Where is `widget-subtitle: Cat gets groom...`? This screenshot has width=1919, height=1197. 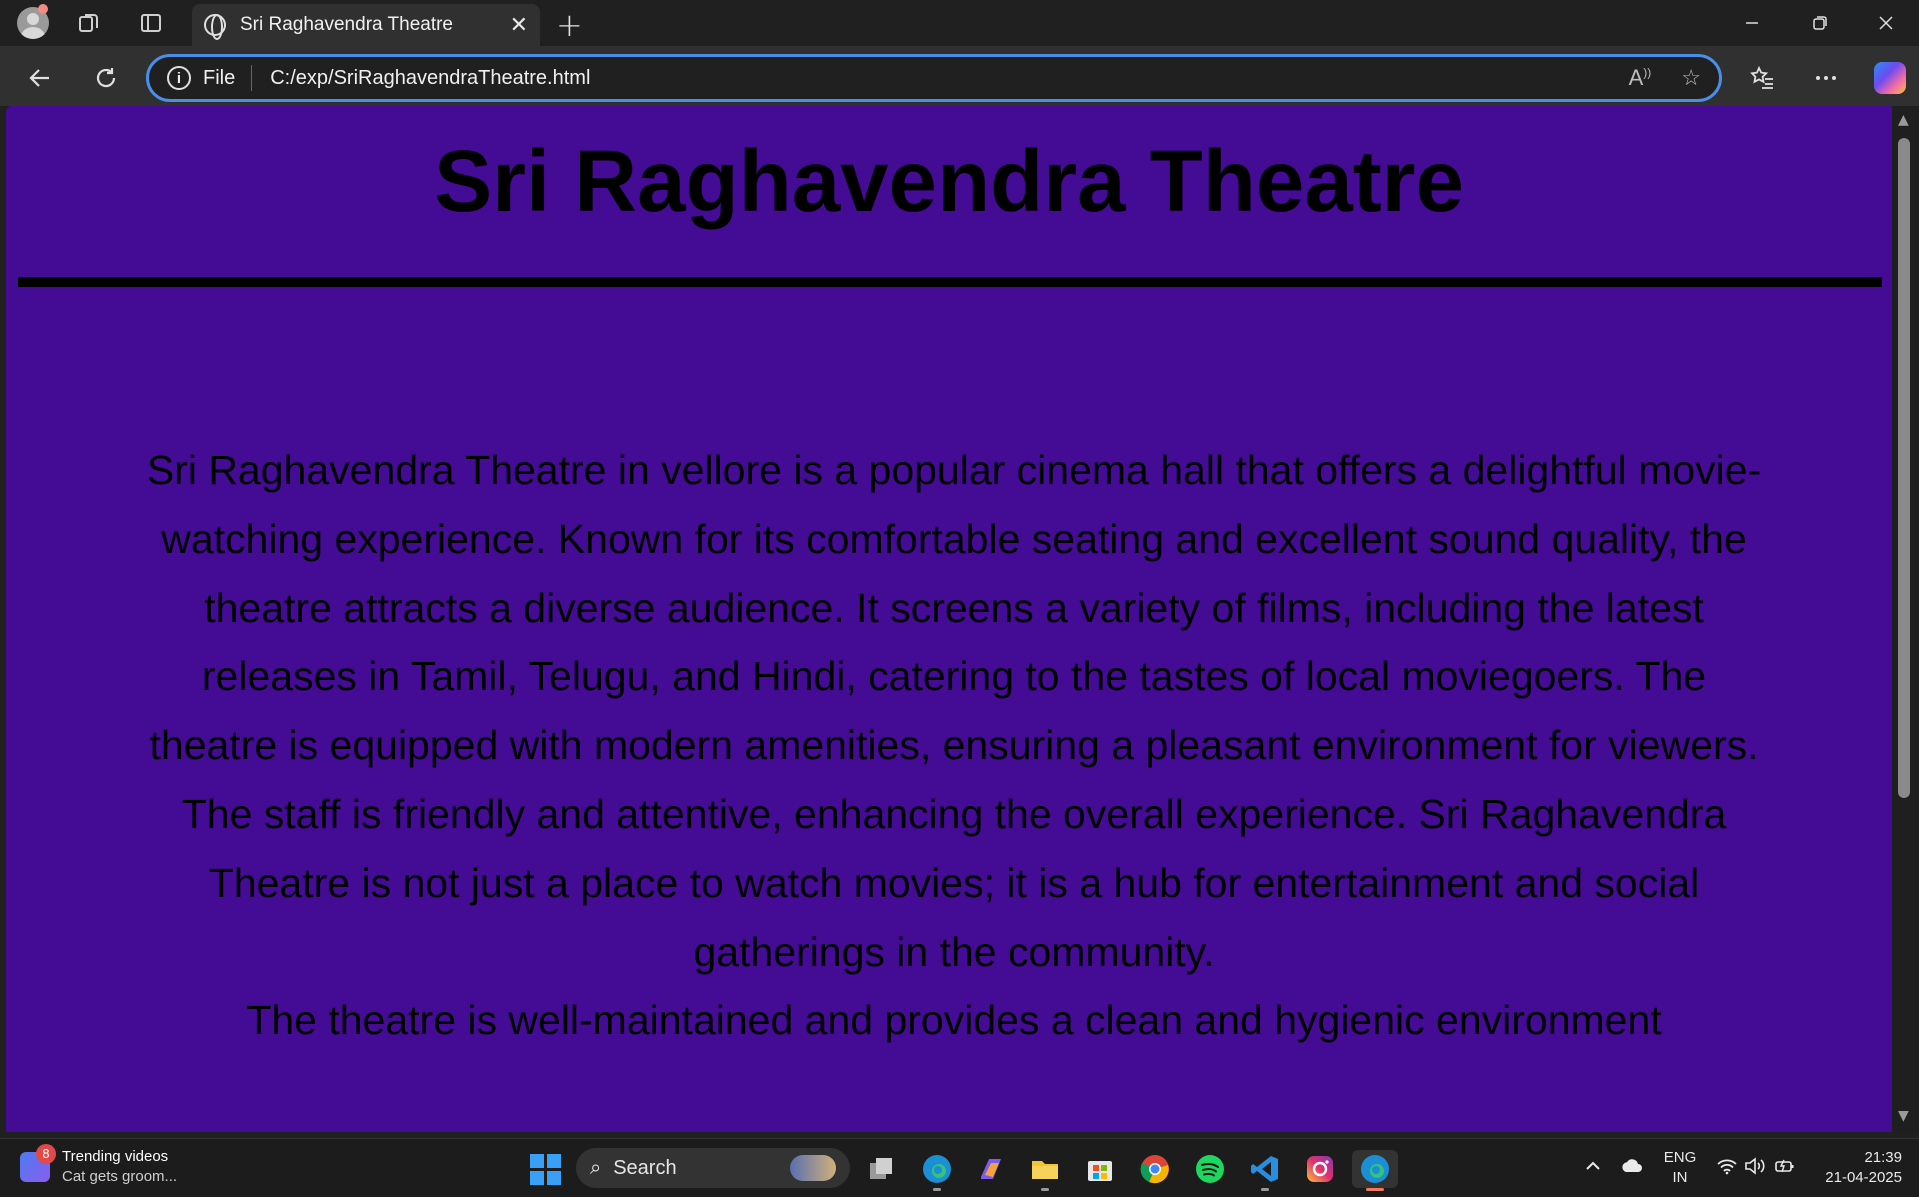 widget-subtitle: Cat gets groom... is located at coordinates (120, 1176).